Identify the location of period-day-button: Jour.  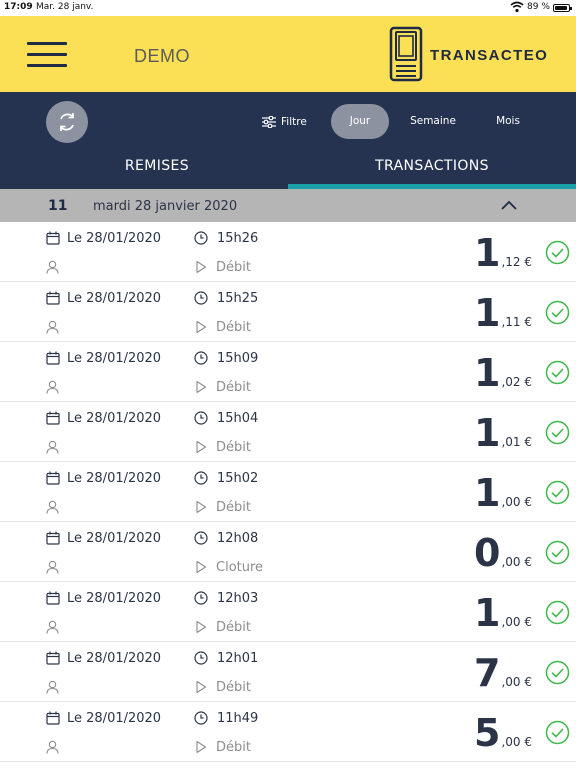
(360, 121).